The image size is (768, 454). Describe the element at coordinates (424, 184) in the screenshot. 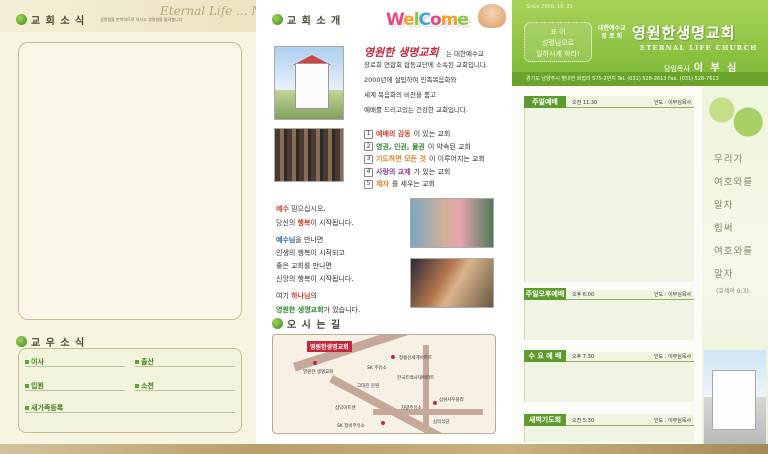

I see `vision-item: 5 제자 를 세우는 교회` at that location.